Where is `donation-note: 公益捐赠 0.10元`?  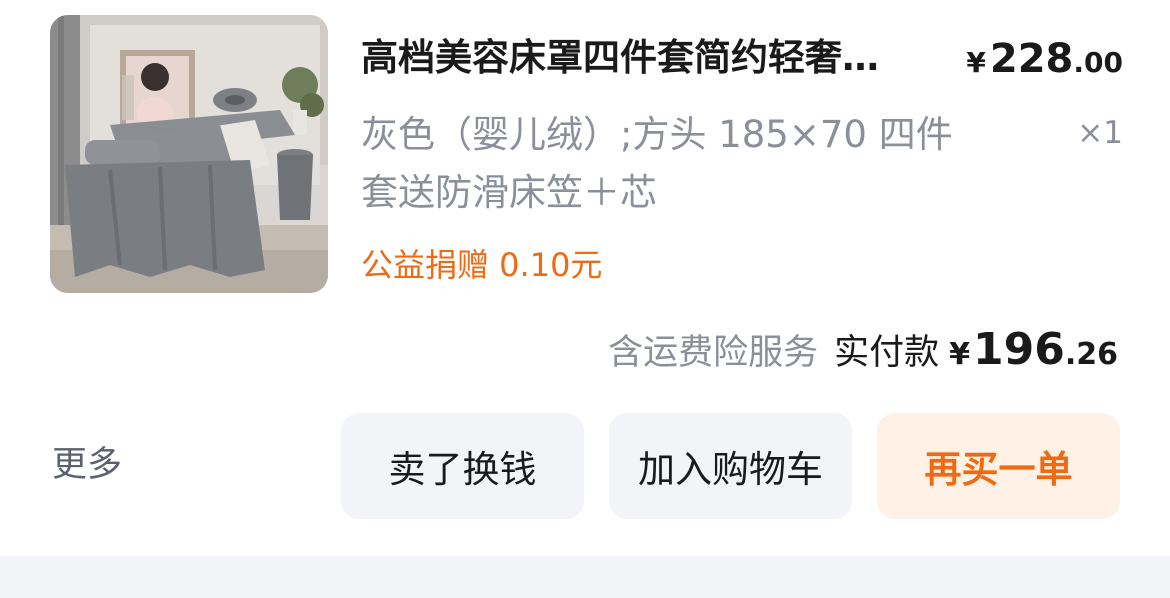
donation-note: 公益捐赠 0.10元 is located at coordinates (482, 265).